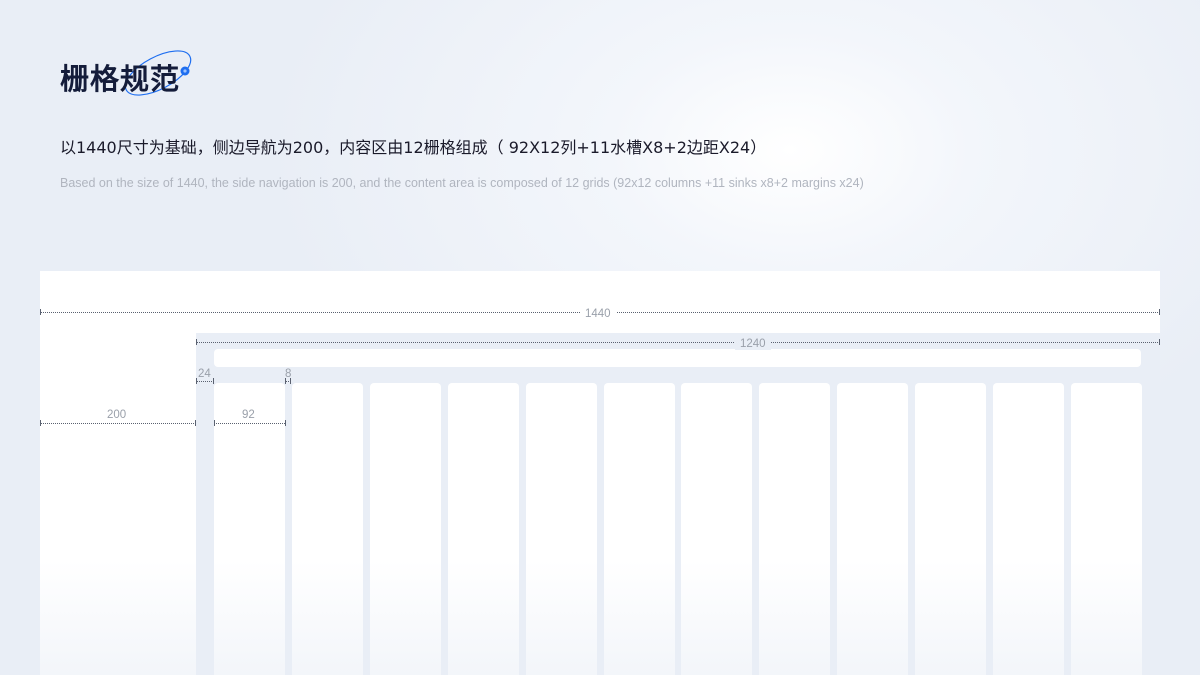 The height and width of the screenshot is (675, 1200). I want to click on dimension-line-margin, so click(205, 381).